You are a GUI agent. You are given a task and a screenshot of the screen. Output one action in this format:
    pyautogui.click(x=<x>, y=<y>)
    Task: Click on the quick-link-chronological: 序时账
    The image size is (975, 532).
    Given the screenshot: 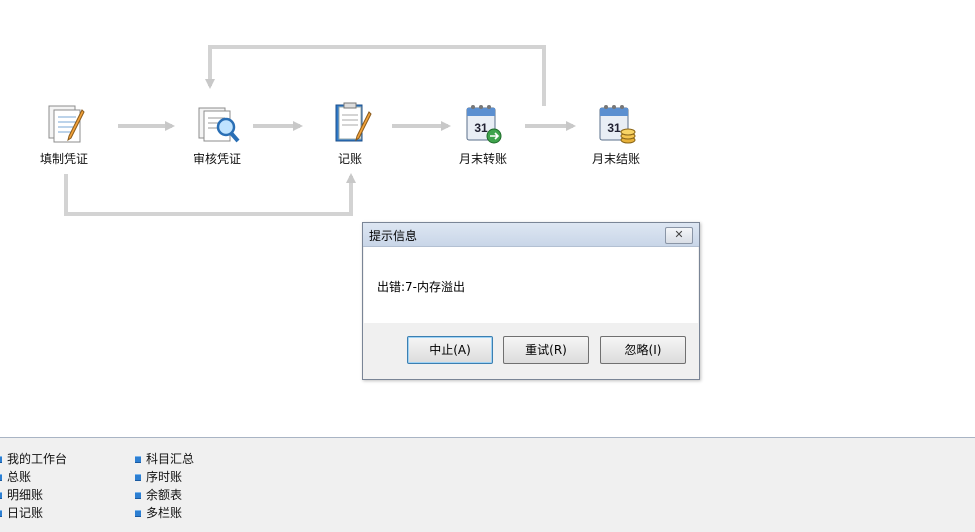 What is the action you would take?
    pyautogui.click(x=164, y=477)
    